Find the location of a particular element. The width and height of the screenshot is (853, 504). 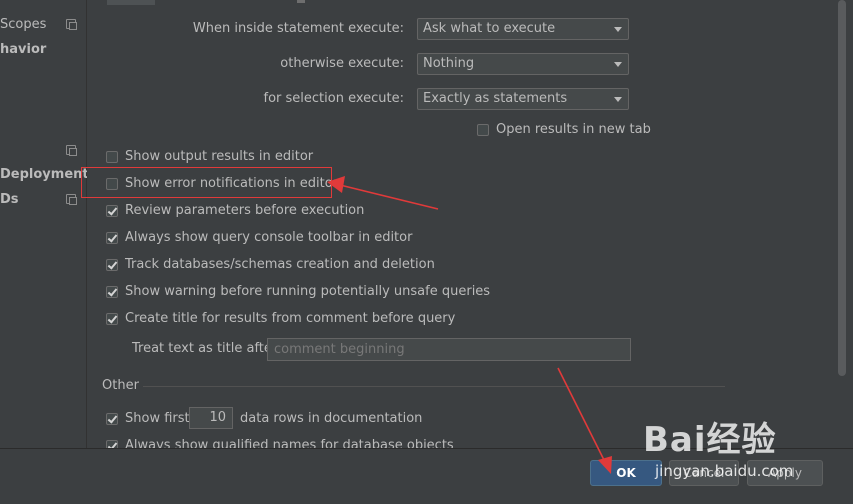

settings-sidebar: Scopes havior Deployment Ds is located at coordinates (44, 224).